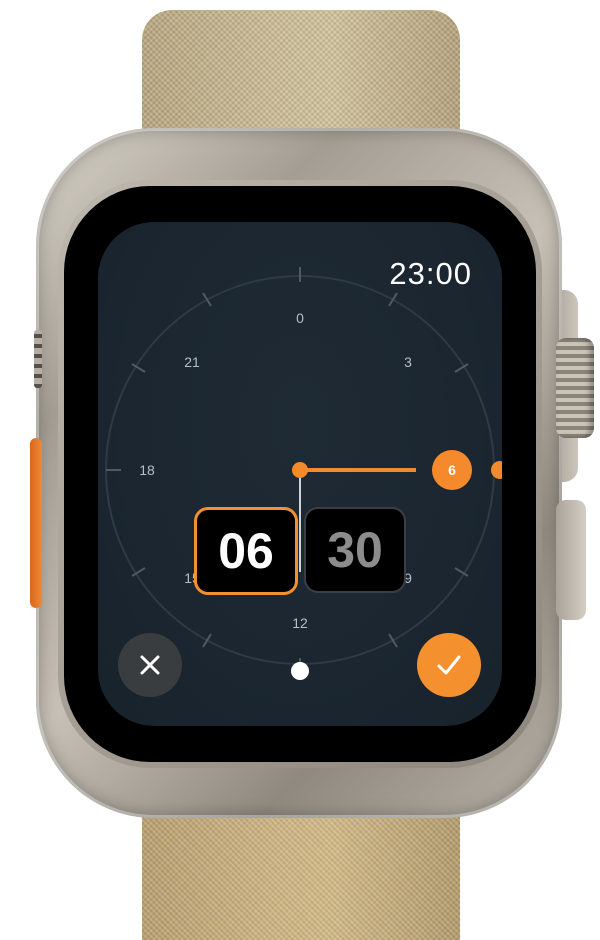 This screenshot has width=600, height=940. What do you see at coordinates (38, 359) in the screenshot?
I see `speaker-grille` at bounding box center [38, 359].